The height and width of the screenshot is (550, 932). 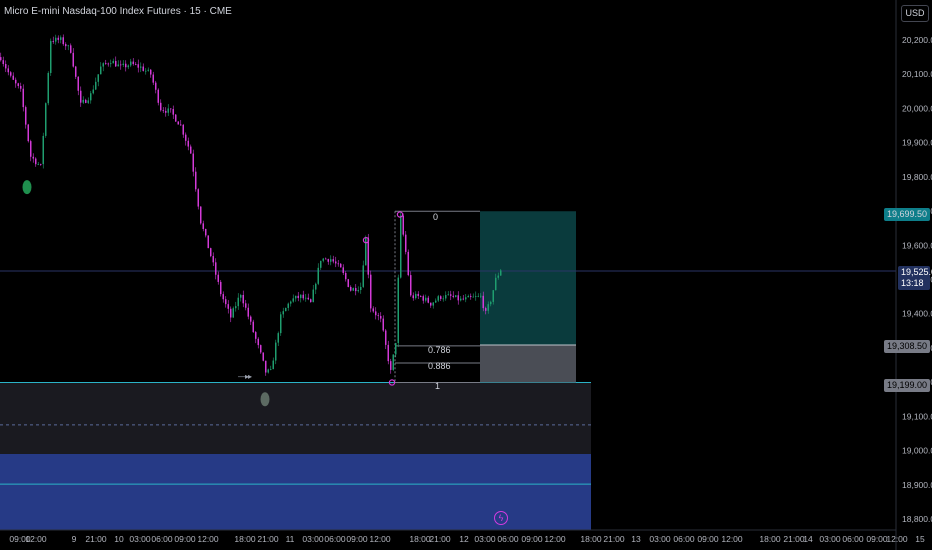 I want to click on long-position-stop-zone, so click(x=528, y=364).